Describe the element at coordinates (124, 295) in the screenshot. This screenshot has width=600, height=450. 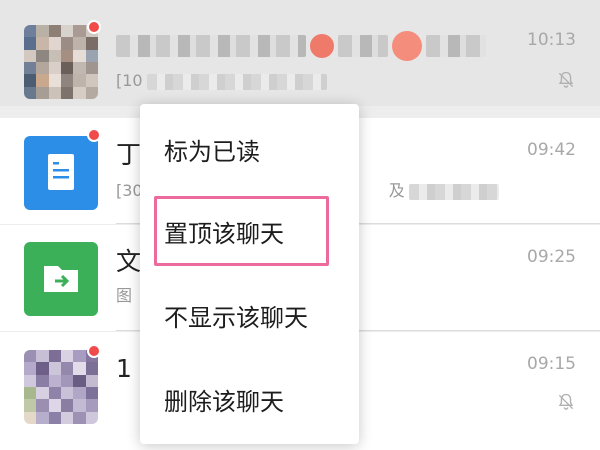
I see `chat-preview: 图` at that location.